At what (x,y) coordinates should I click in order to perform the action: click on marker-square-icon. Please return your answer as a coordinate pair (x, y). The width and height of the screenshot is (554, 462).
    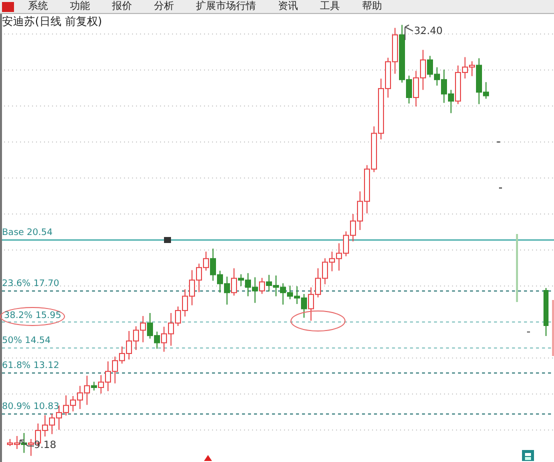
    Looking at the image, I should click on (167, 240).